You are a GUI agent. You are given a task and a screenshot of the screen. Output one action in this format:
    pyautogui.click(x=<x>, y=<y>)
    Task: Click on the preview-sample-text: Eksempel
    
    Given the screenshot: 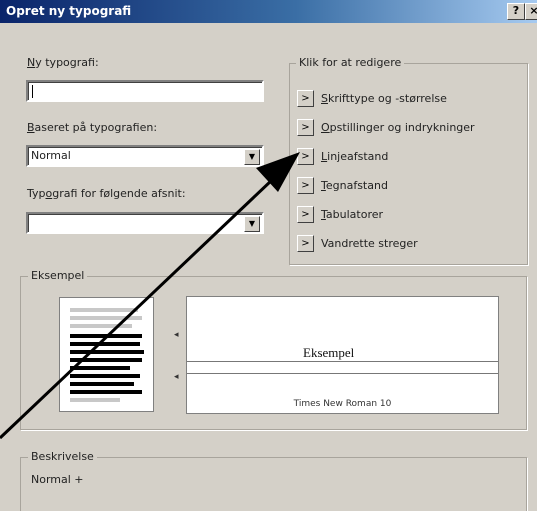 What is the action you would take?
    pyautogui.click(x=329, y=353)
    